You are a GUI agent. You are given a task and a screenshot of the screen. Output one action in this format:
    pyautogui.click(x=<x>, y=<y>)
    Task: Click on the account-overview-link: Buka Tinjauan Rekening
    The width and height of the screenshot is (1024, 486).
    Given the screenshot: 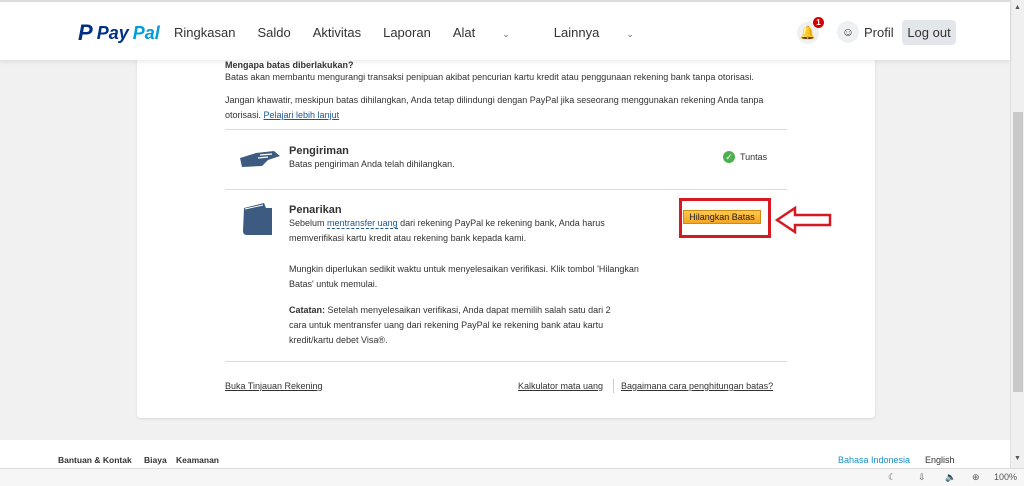 What is the action you would take?
    pyautogui.click(x=274, y=386)
    